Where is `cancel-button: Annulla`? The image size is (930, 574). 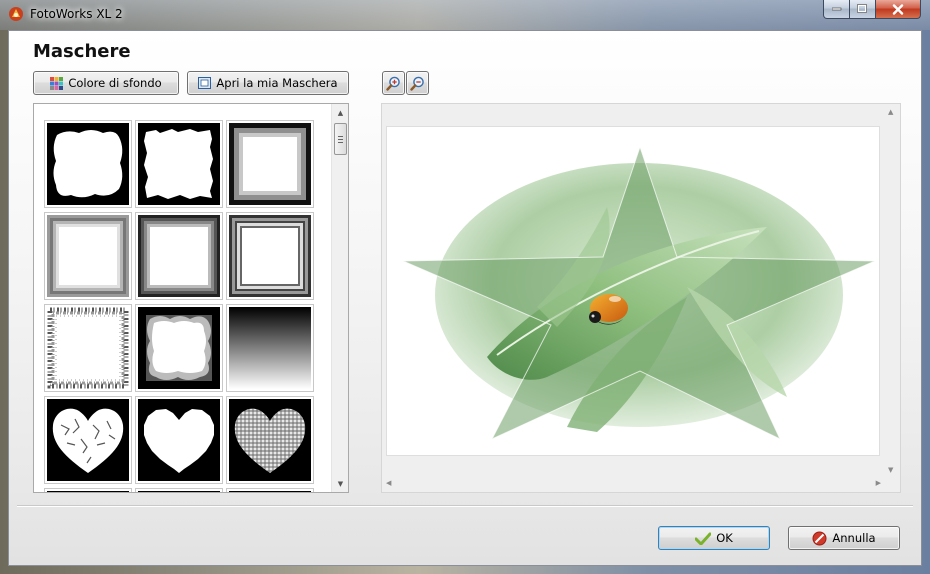 cancel-button: Annulla is located at coordinates (844, 538).